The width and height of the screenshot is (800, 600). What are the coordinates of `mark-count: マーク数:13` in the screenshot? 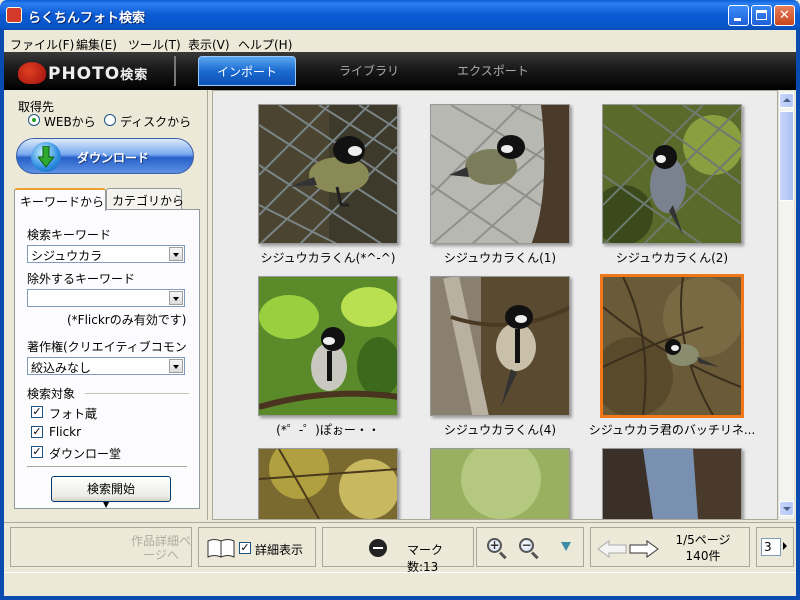 It's located at (425, 558).